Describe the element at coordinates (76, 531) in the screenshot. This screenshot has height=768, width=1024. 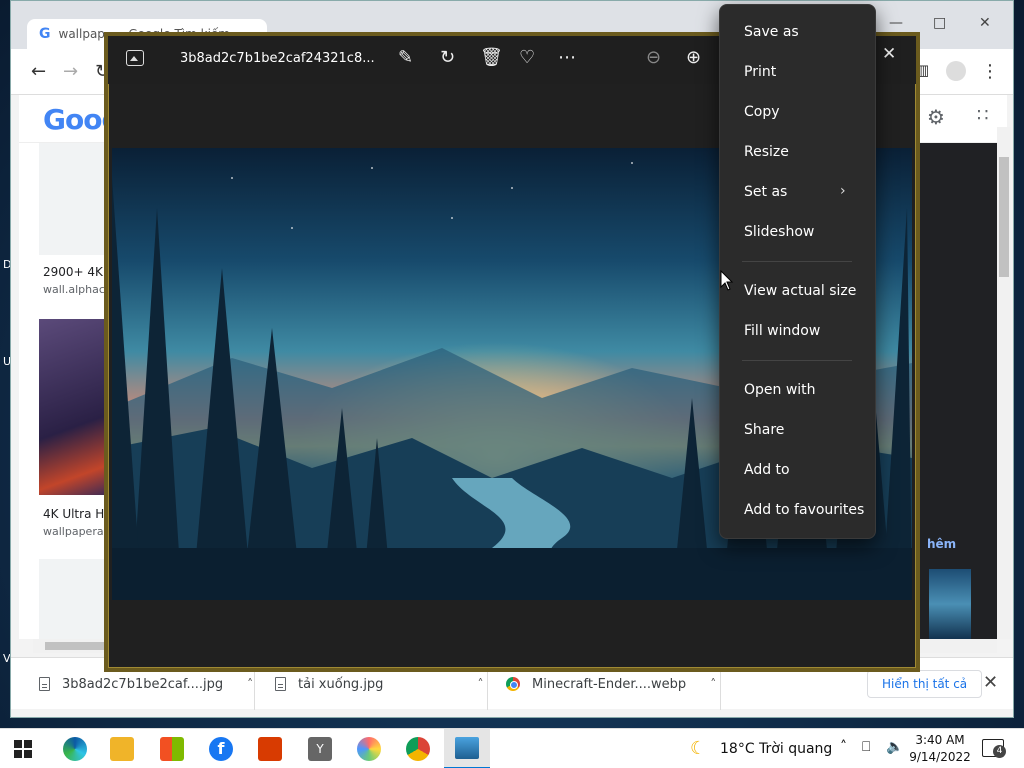
I see `result-source: wallpaperac` at that location.